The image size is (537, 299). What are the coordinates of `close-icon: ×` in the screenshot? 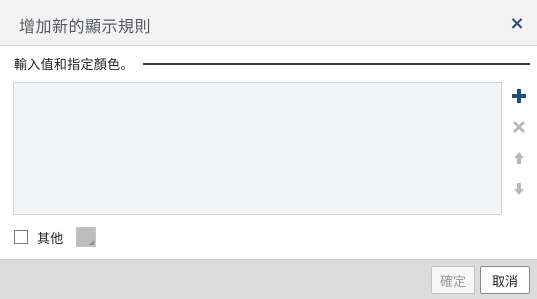 It's located at (517, 23).